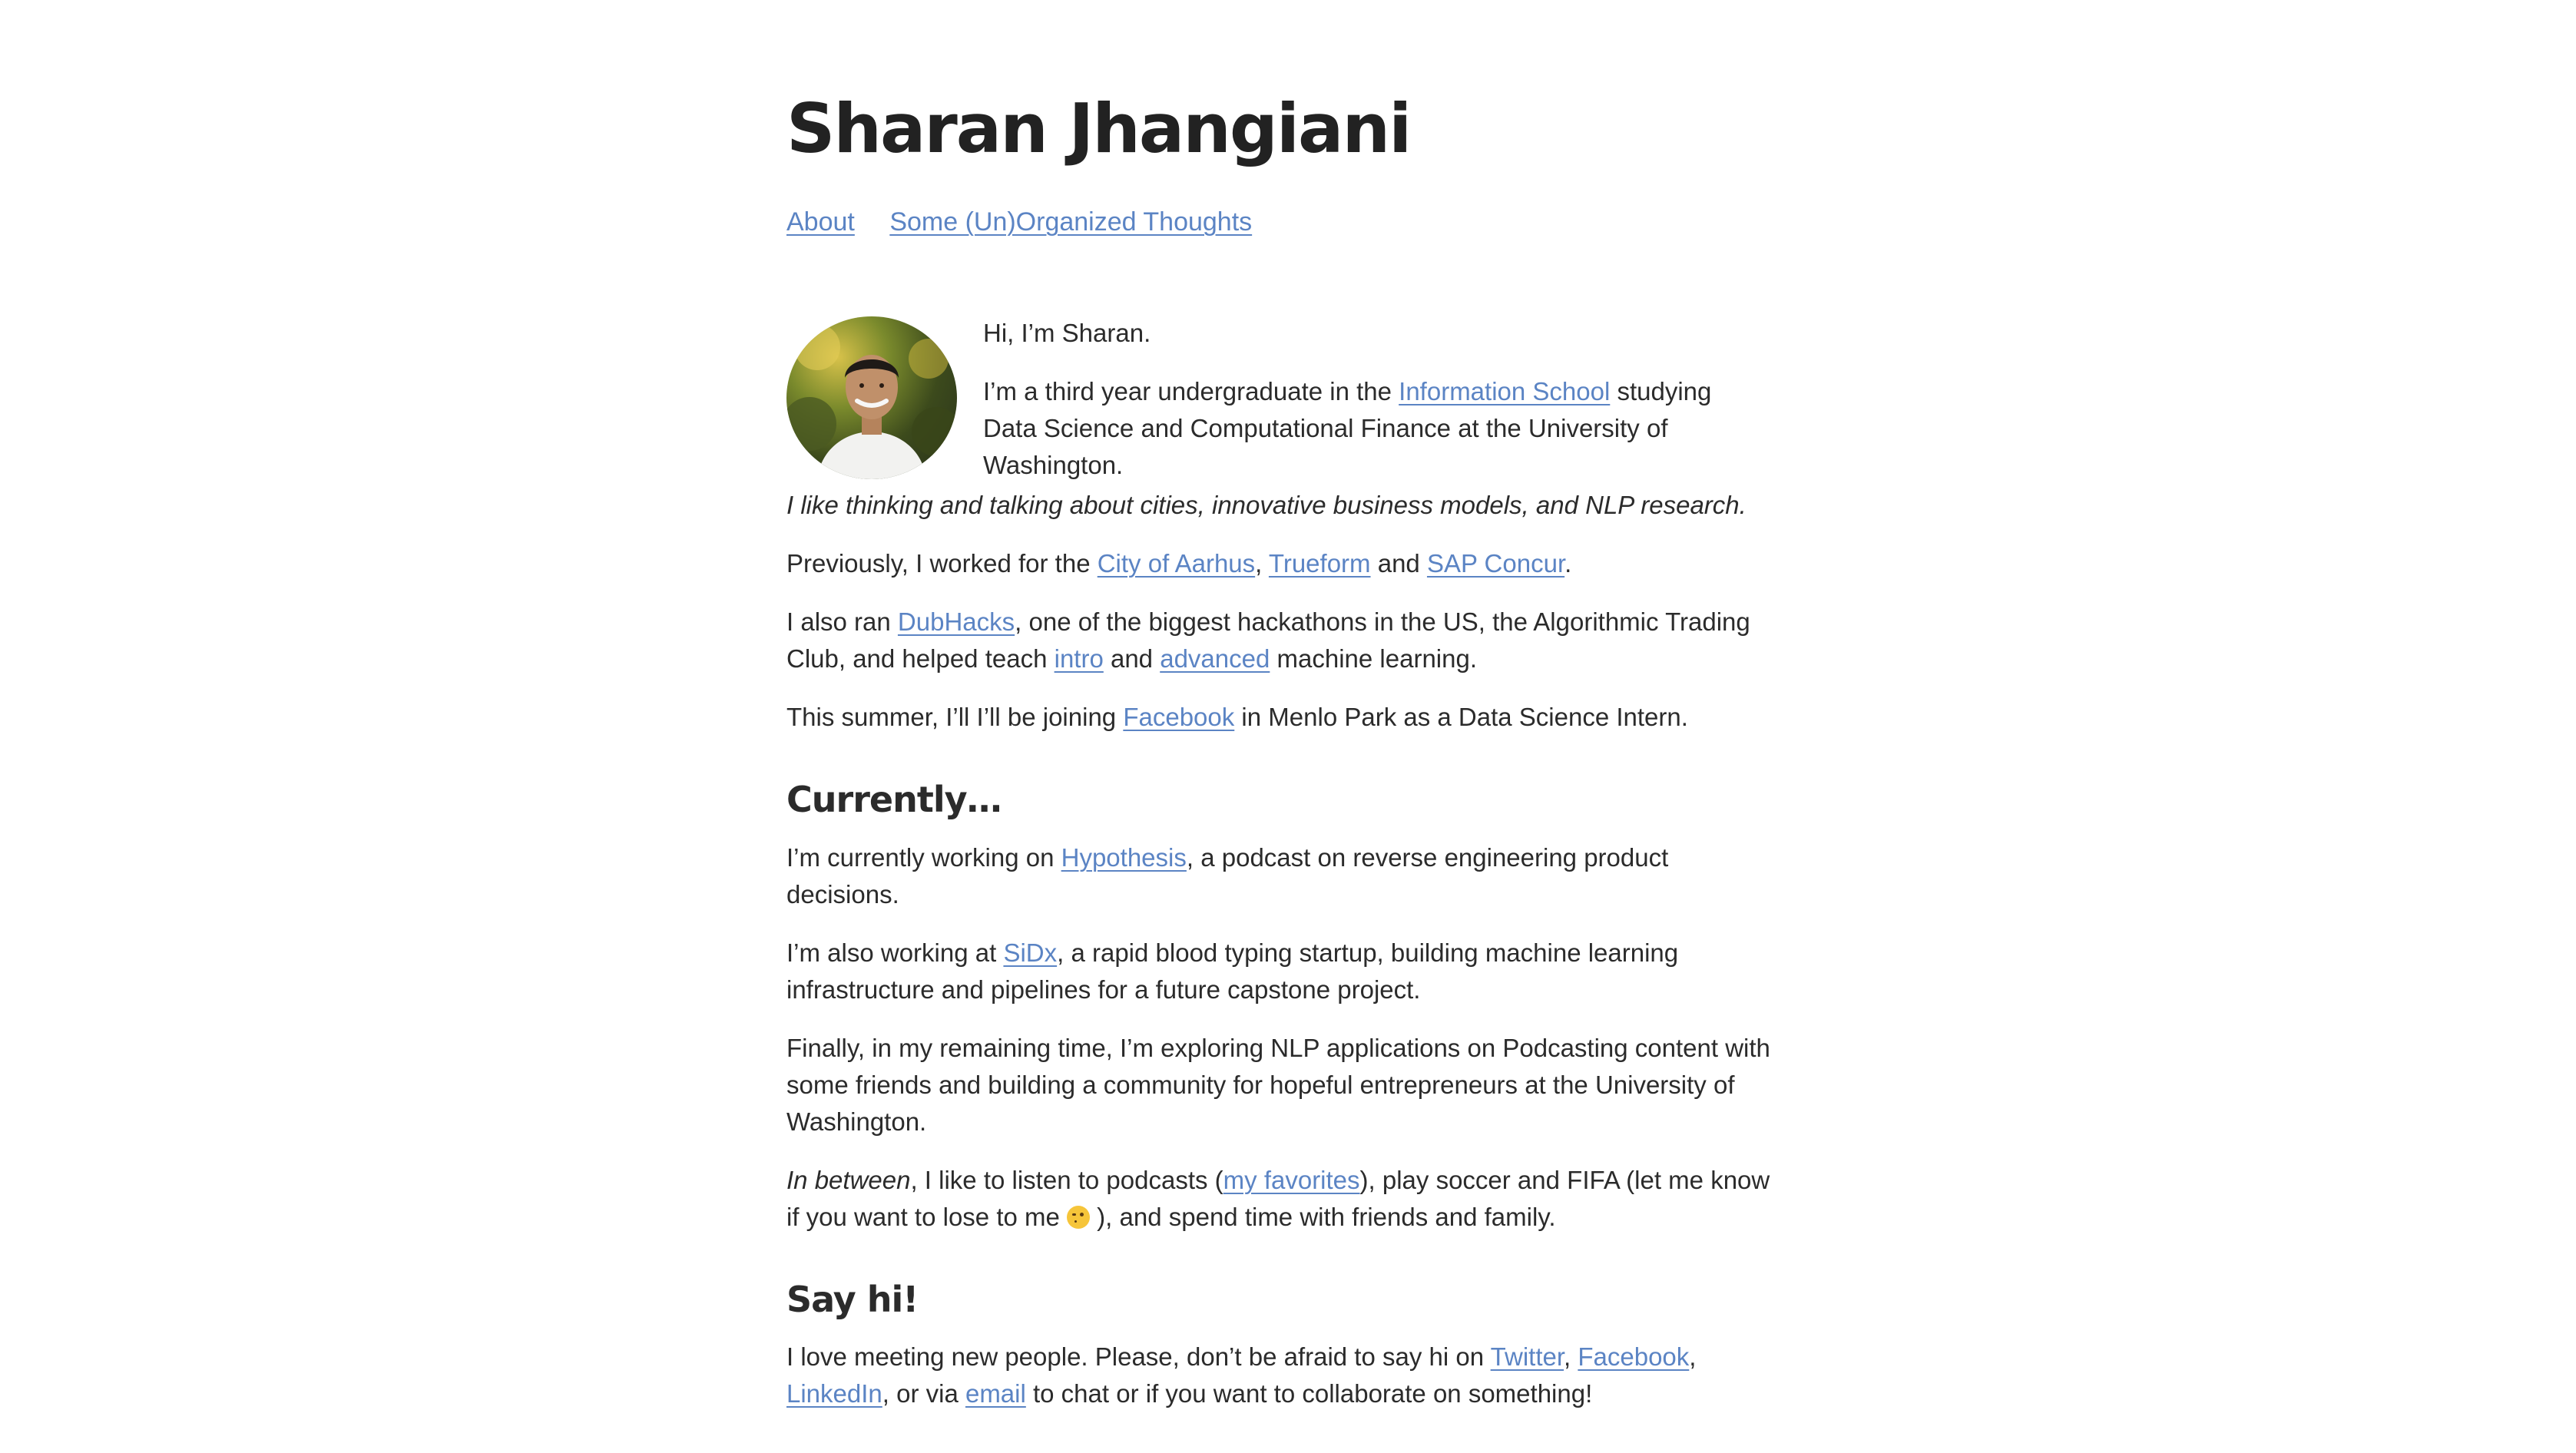  Describe the element at coordinates (820, 222) in the screenshot. I see `nav-link-about: About` at that location.